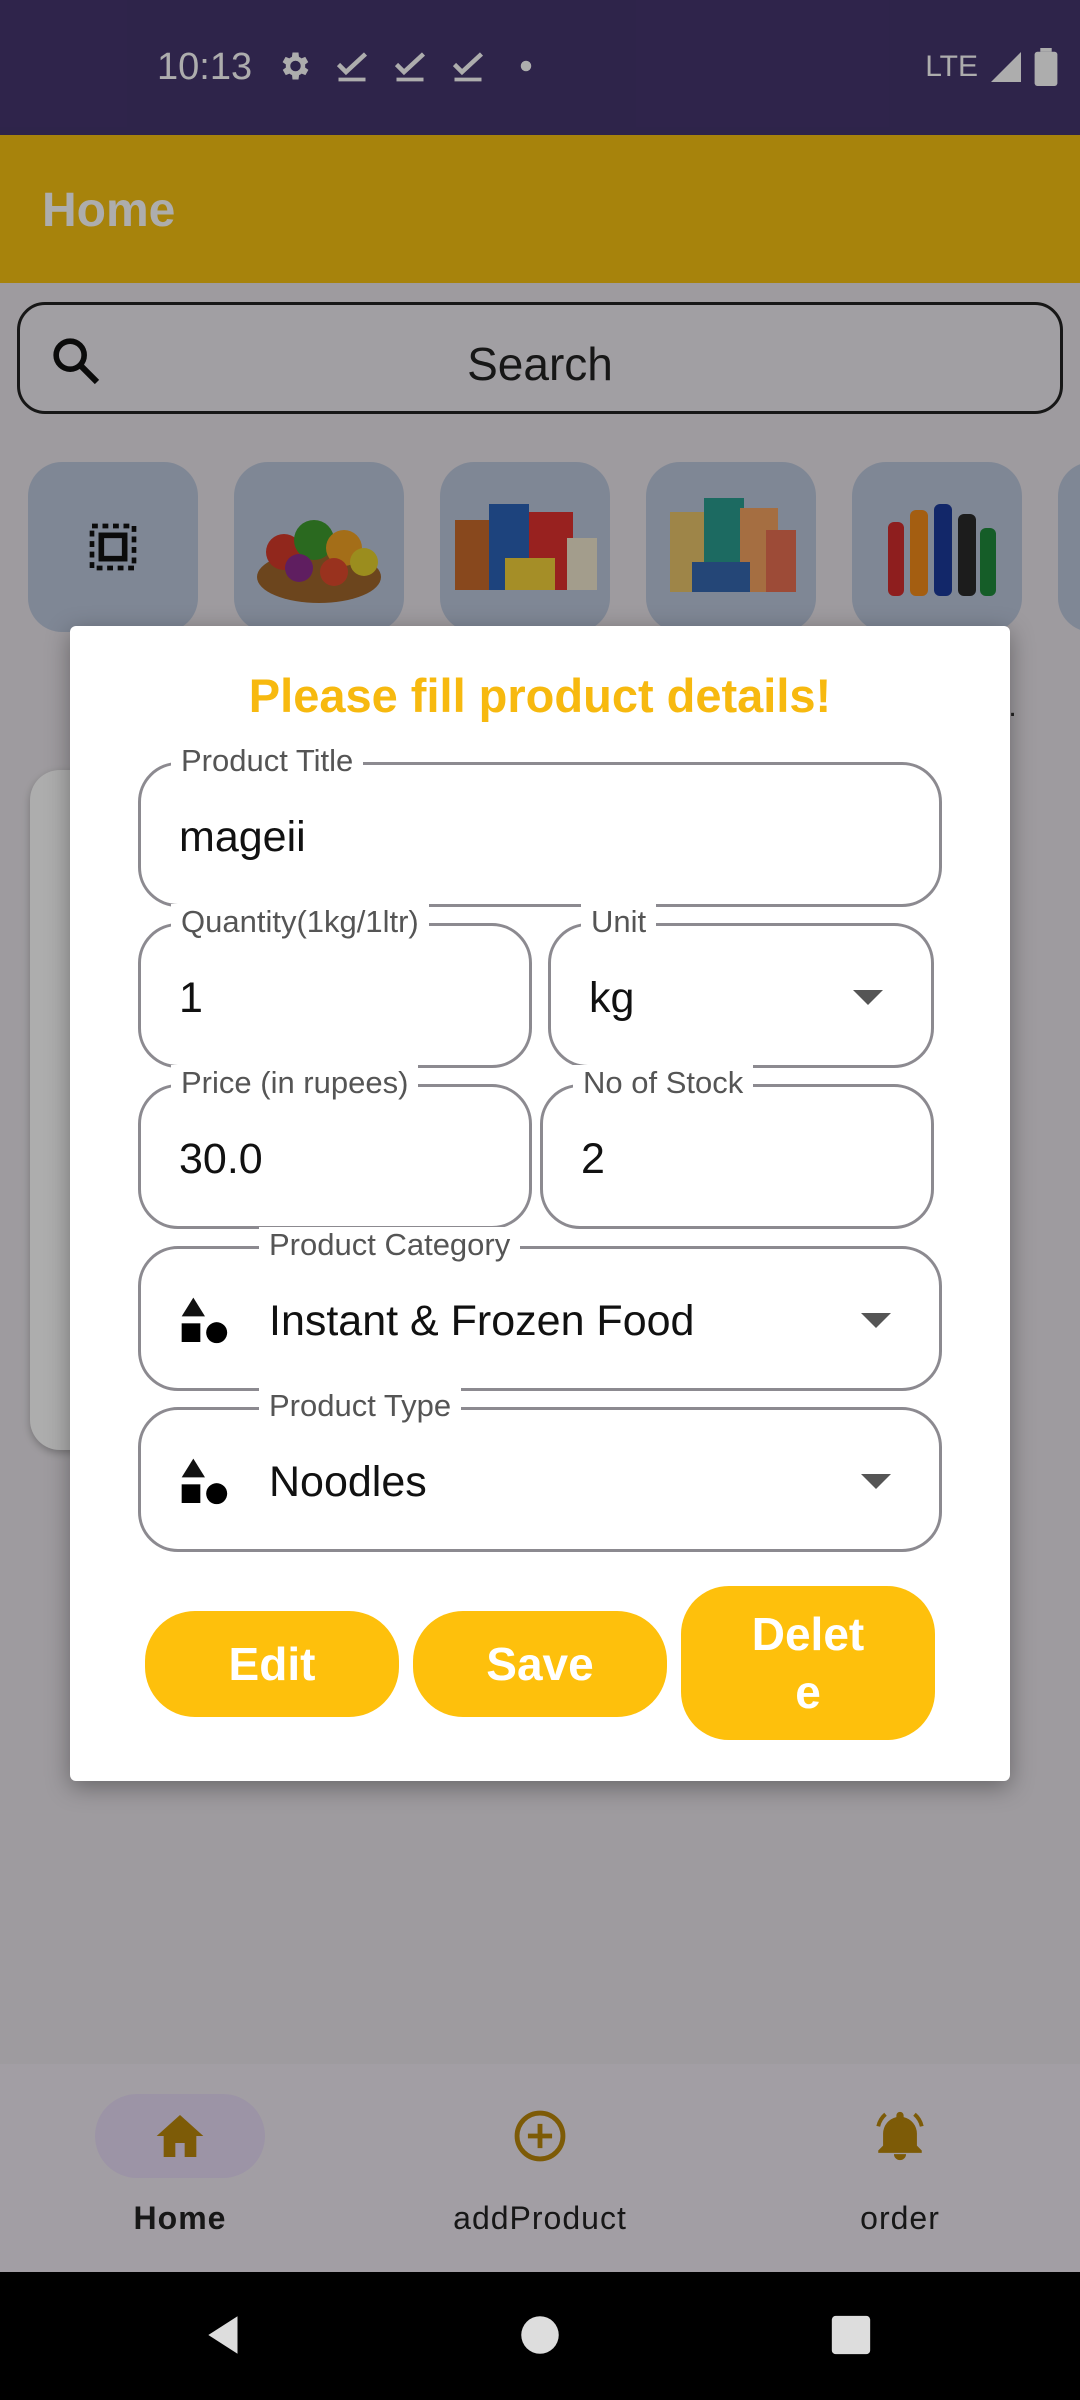 The image size is (1080, 2400). Describe the element at coordinates (808, 1634) in the screenshot. I see `delete-button-label-line1: Delet` at that location.